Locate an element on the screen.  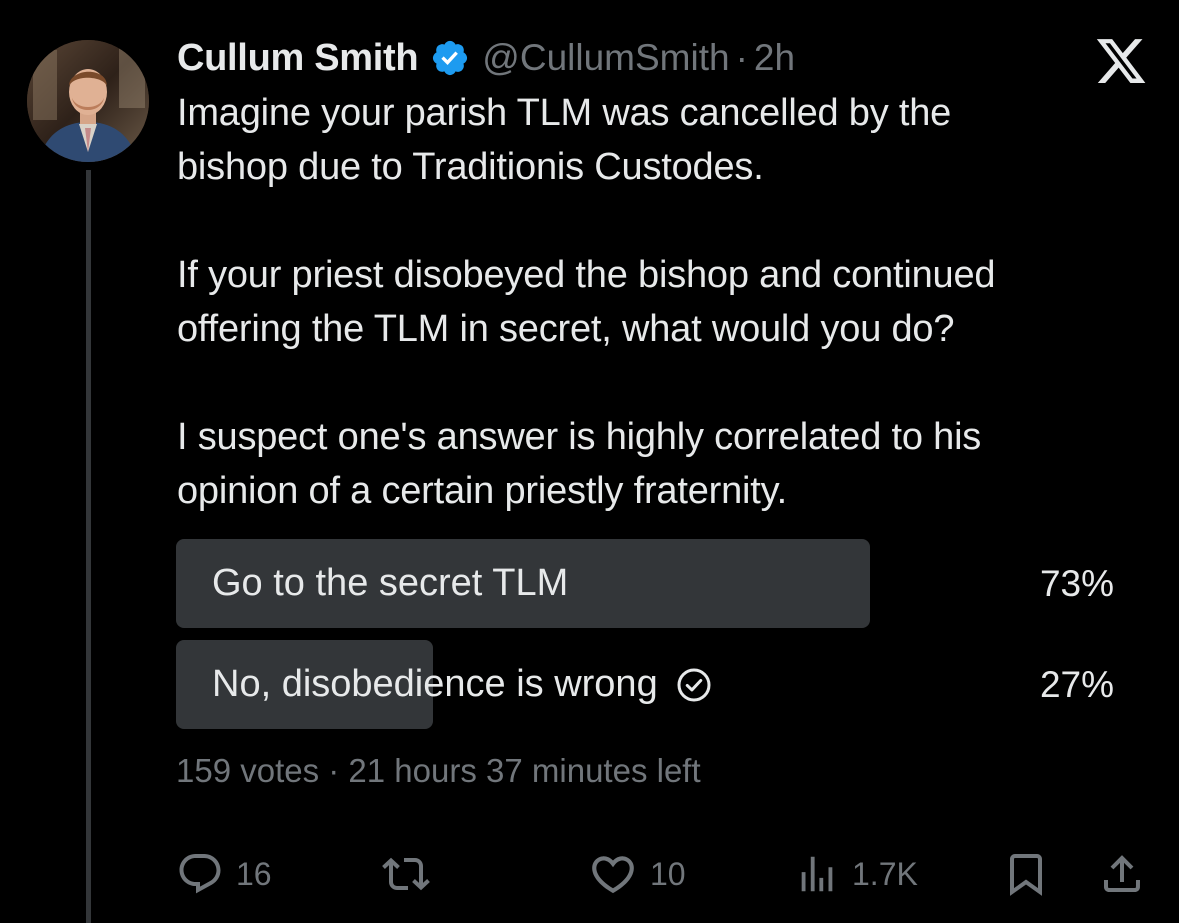
poll-option-disobedience-wrong: No, disobedience is wrong 27% is located at coordinates (651, 684).